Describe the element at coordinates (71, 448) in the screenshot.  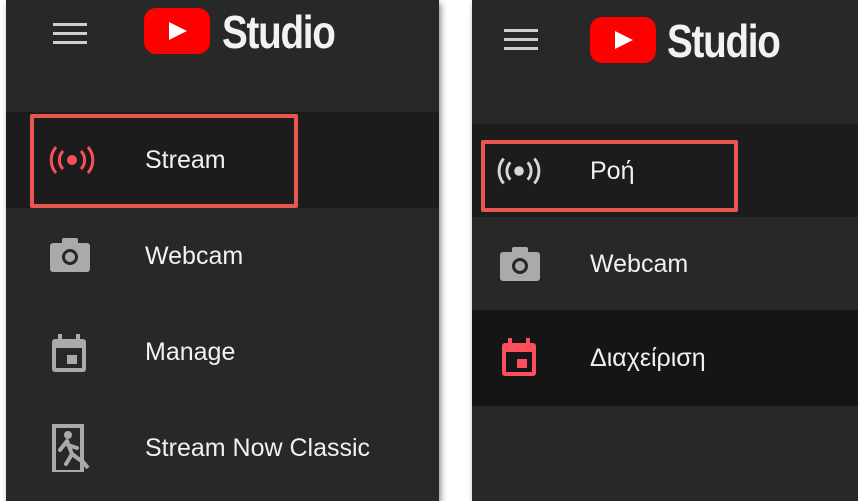
I see `exit-run-icon` at that location.